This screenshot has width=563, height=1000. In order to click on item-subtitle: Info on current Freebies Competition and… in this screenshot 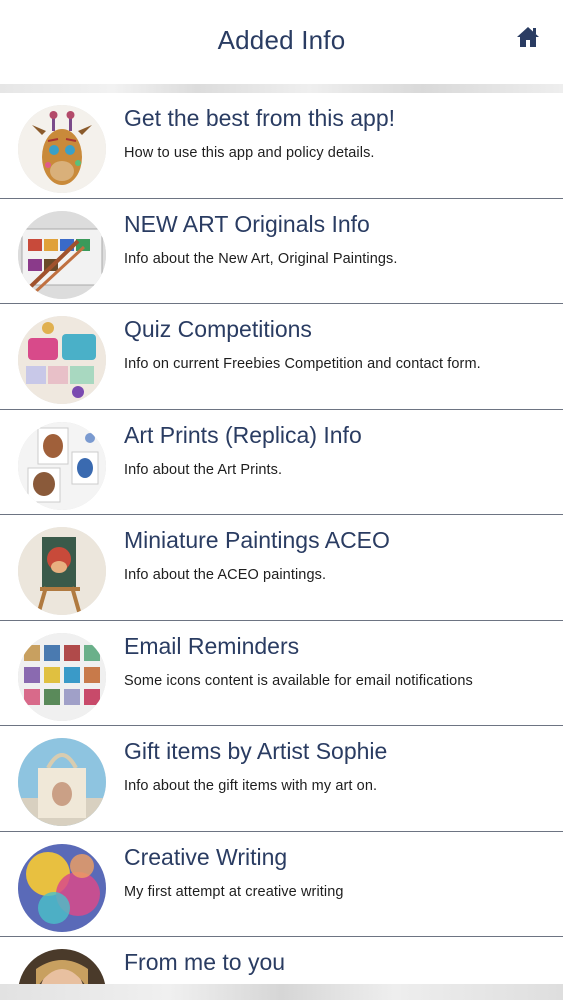, I will do `click(302, 364)`.